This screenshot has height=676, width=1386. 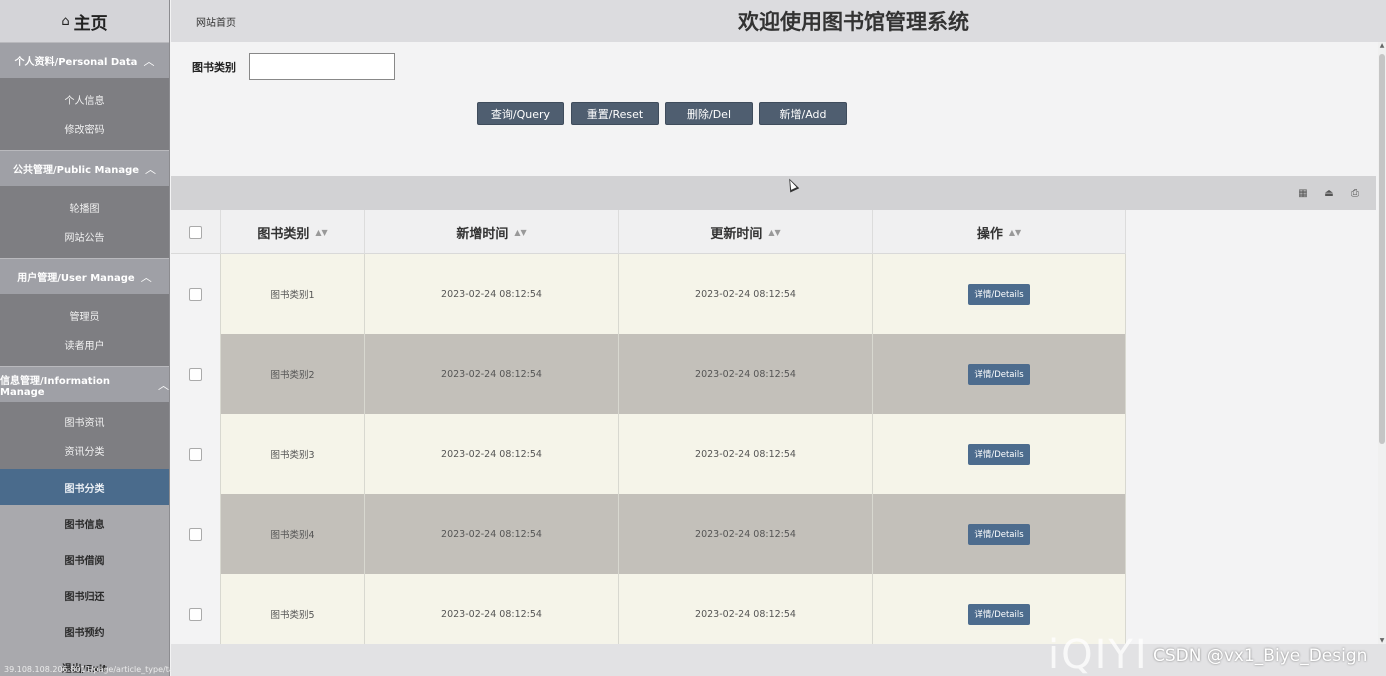 What do you see at coordinates (520, 113) in the screenshot?
I see `query-button: 查询/Query` at bounding box center [520, 113].